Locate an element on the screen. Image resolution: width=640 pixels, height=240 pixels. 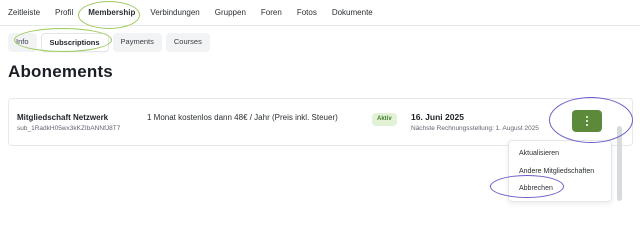
nav-zeitleiste: Zeitleiste is located at coordinates (27, 15).